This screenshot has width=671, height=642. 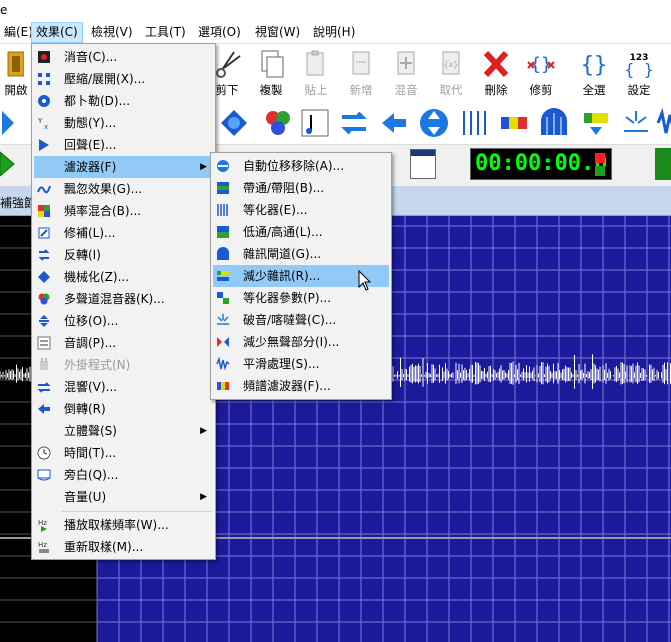 I want to click on delete-icon, so click(x=496, y=64).